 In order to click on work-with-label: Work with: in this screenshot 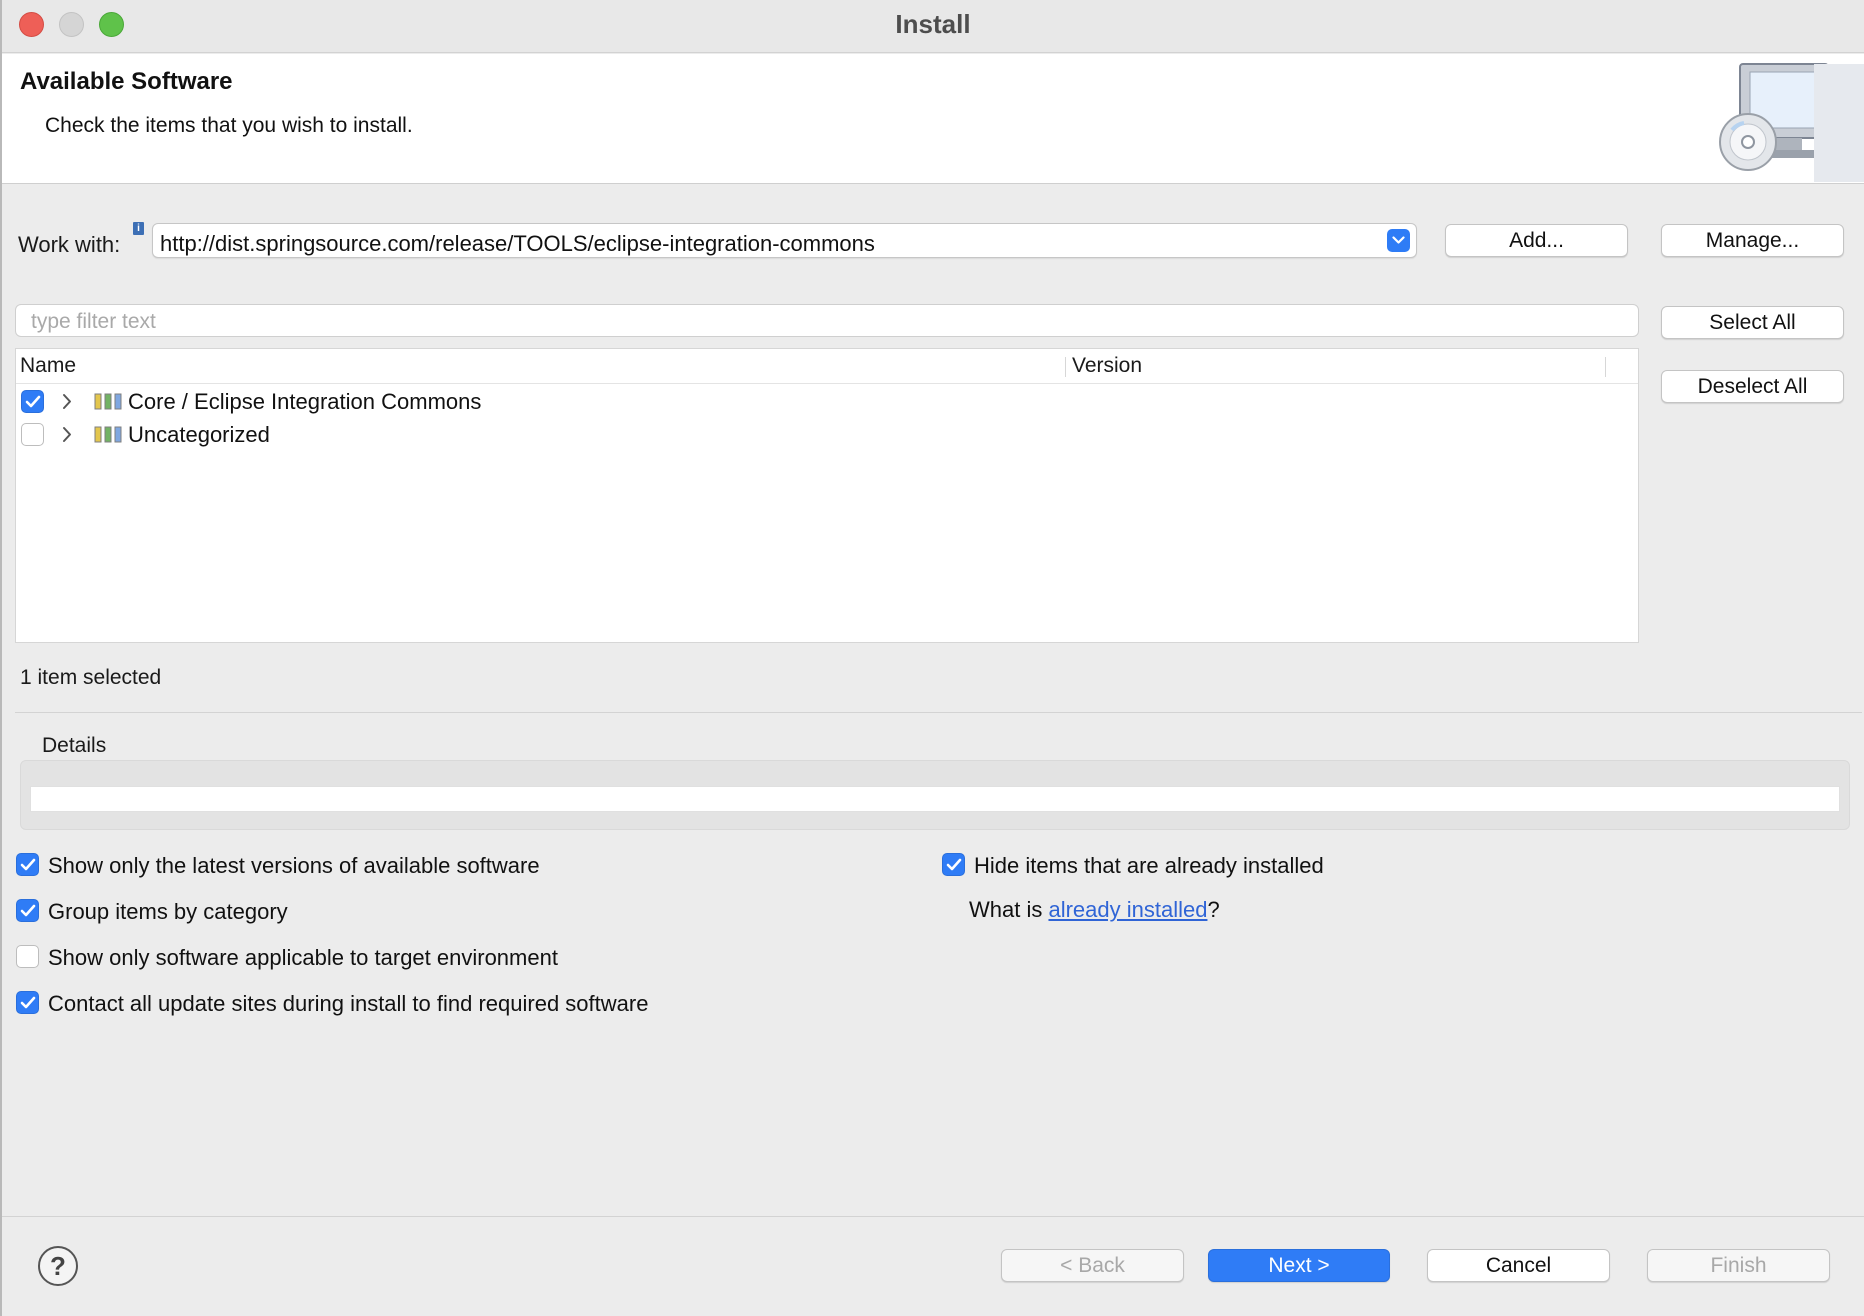, I will do `click(69, 244)`.